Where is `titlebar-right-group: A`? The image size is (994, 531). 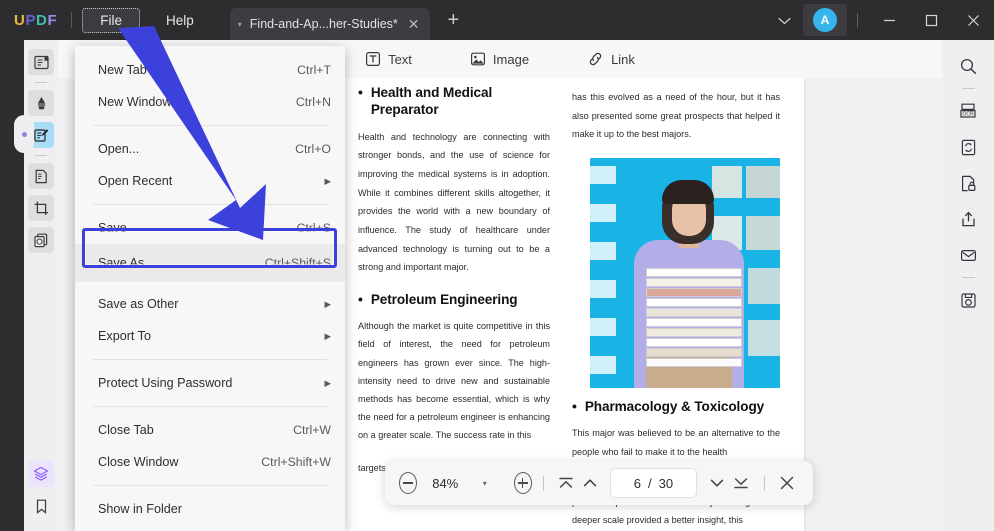 titlebar-right-group: A is located at coordinates (880, 20).